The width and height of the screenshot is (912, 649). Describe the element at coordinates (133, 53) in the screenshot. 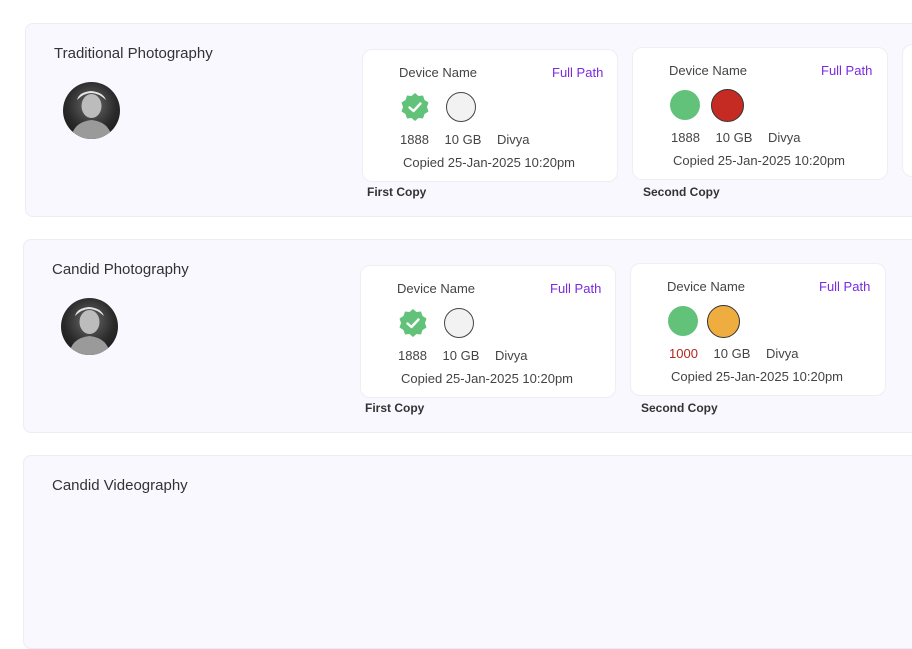

I see `section-title: Traditional Photography` at that location.